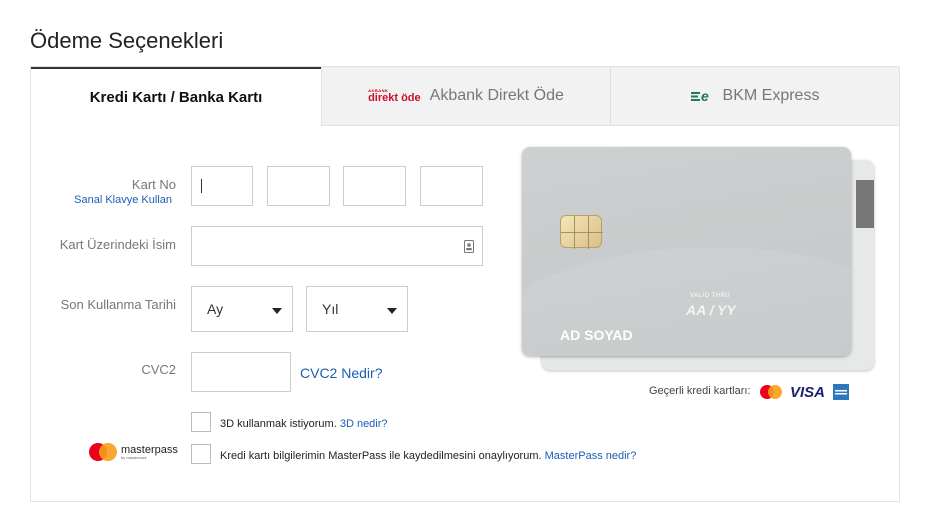 The width and height of the screenshot is (930, 531). What do you see at coordinates (304, 424) in the screenshot?
I see `three-d-label: 3D kullanmak istiyorum. 3D nedir?` at bounding box center [304, 424].